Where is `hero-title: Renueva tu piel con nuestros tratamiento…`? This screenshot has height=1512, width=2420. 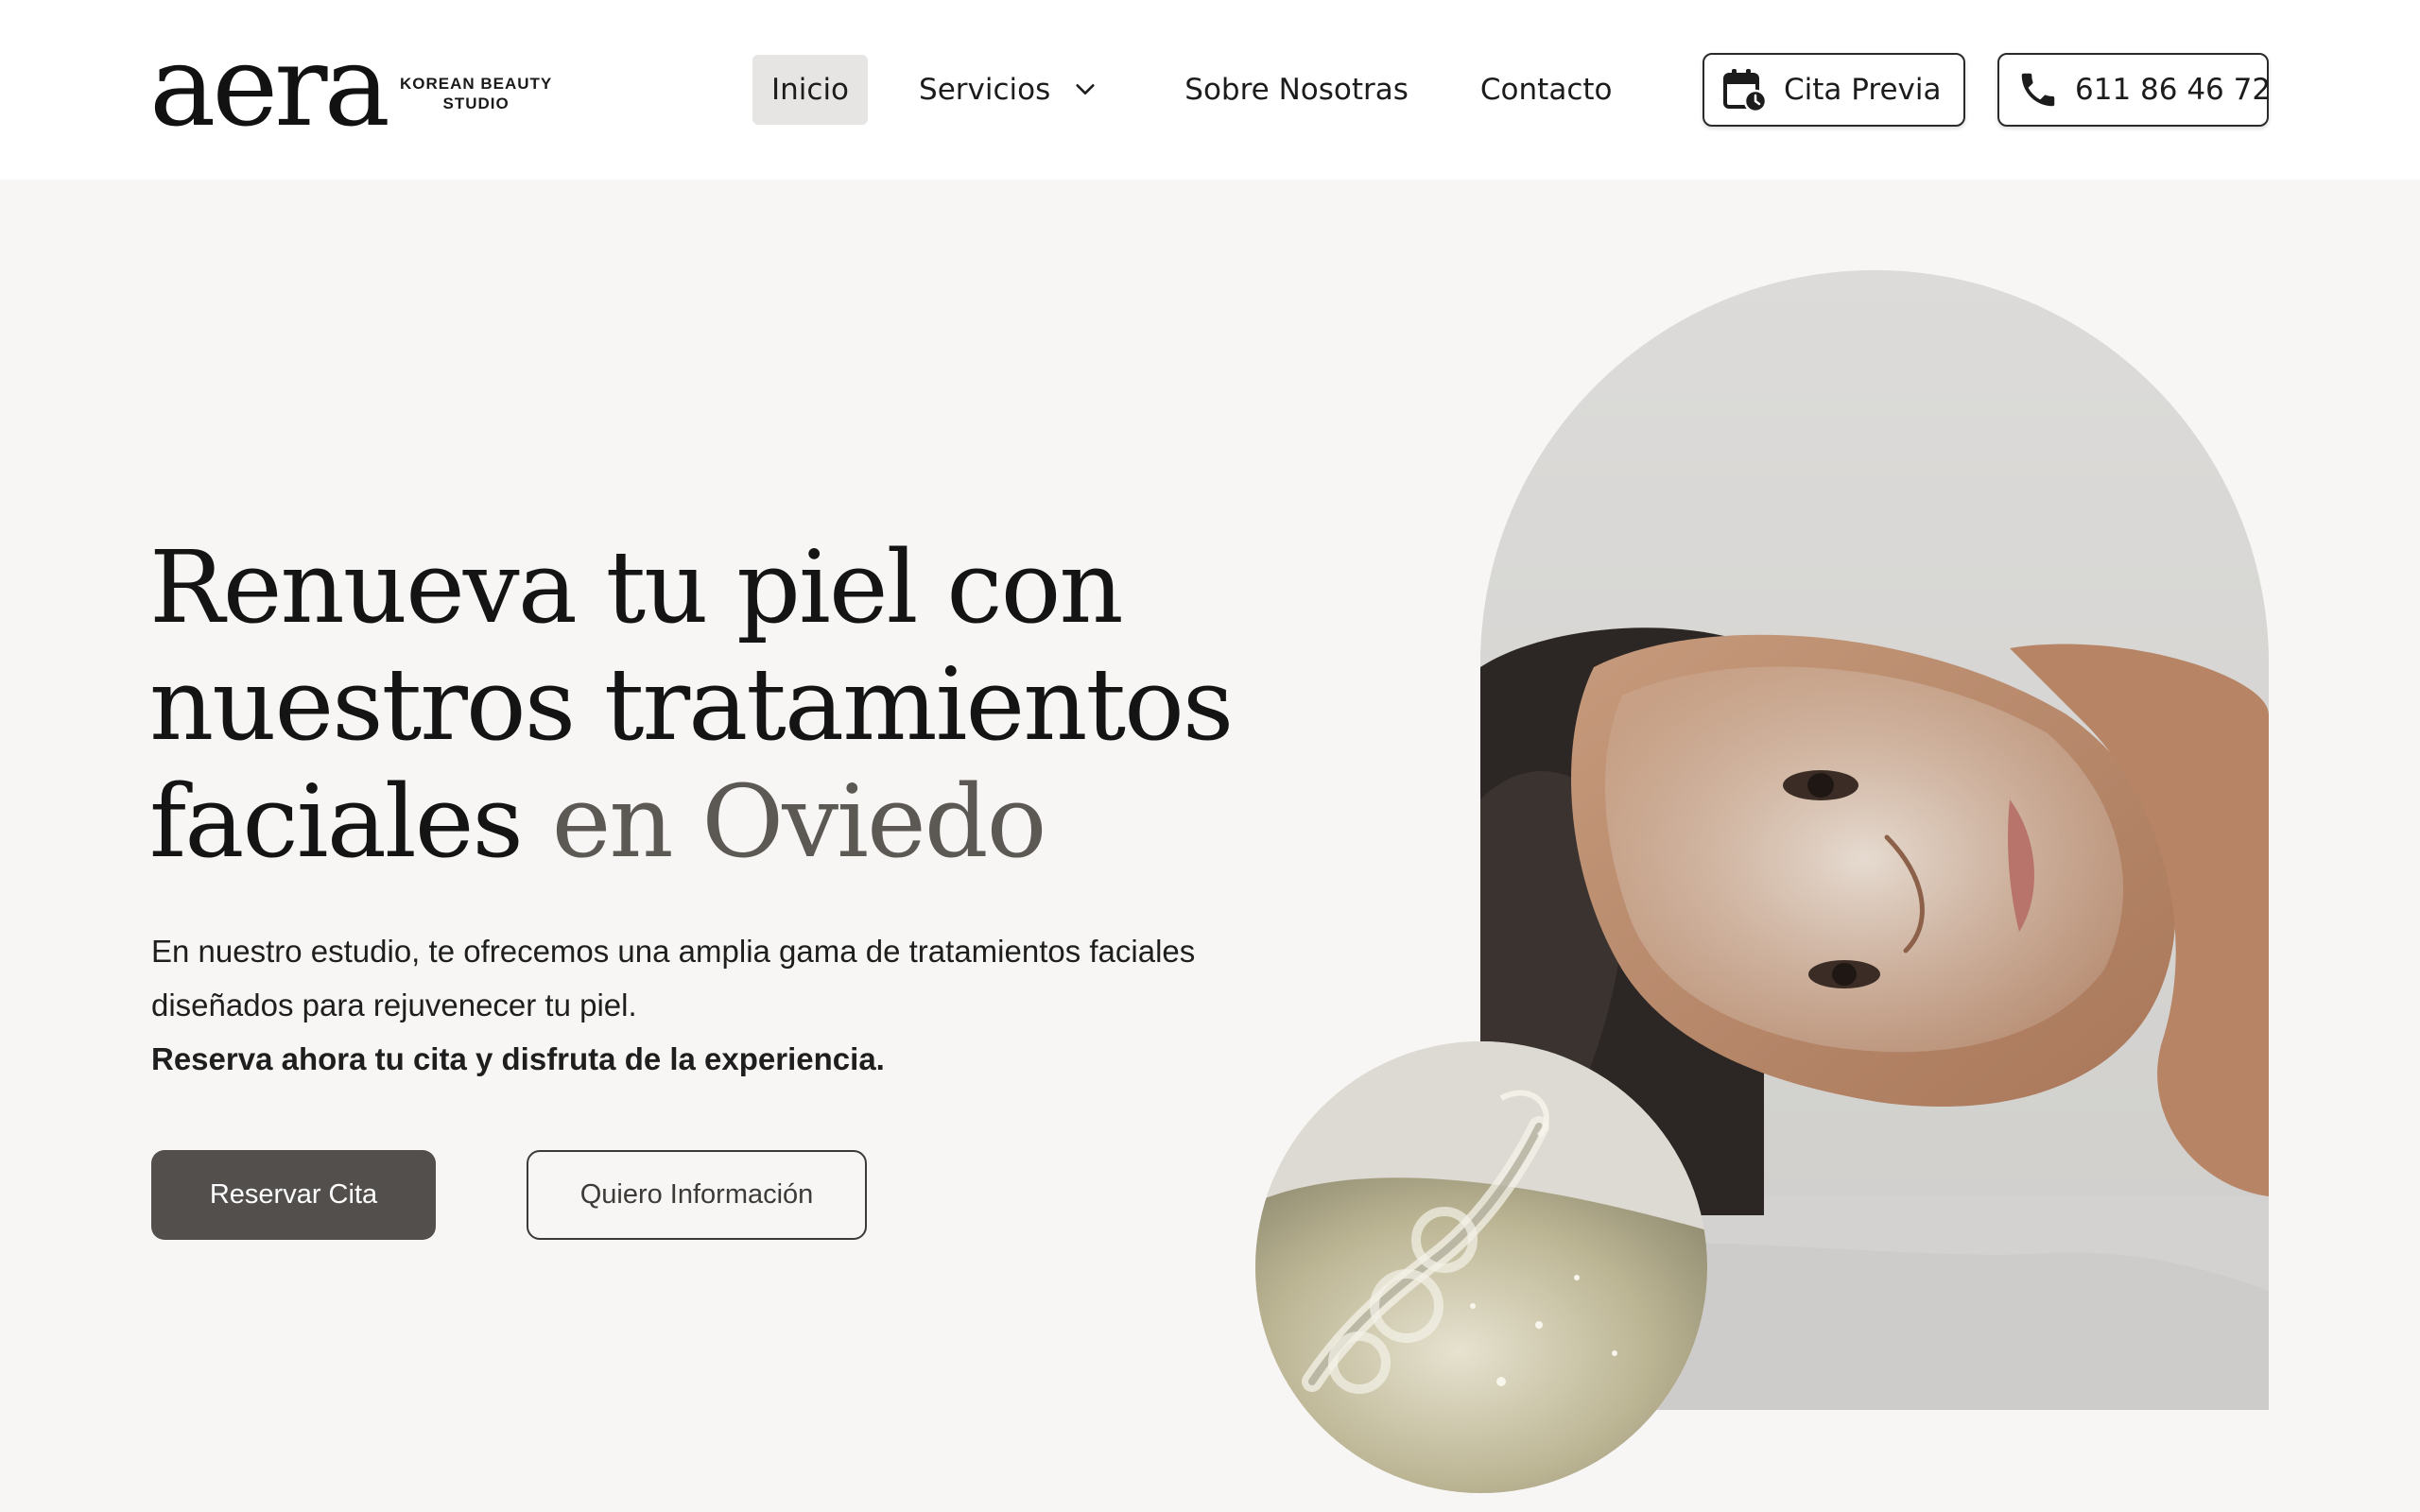 hero-title: Renueva tu piel con nuestros tratamiento… is located at coordinates (707, 705).